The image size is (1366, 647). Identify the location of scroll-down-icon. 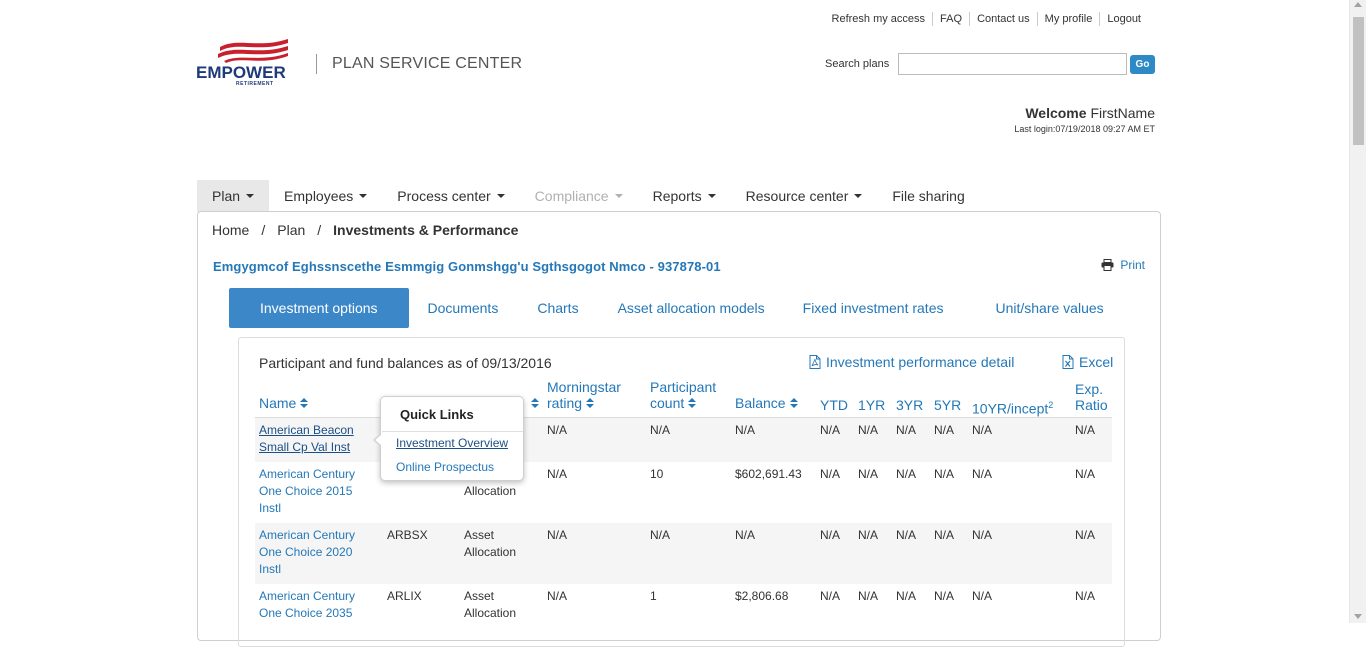
(1358, 616).